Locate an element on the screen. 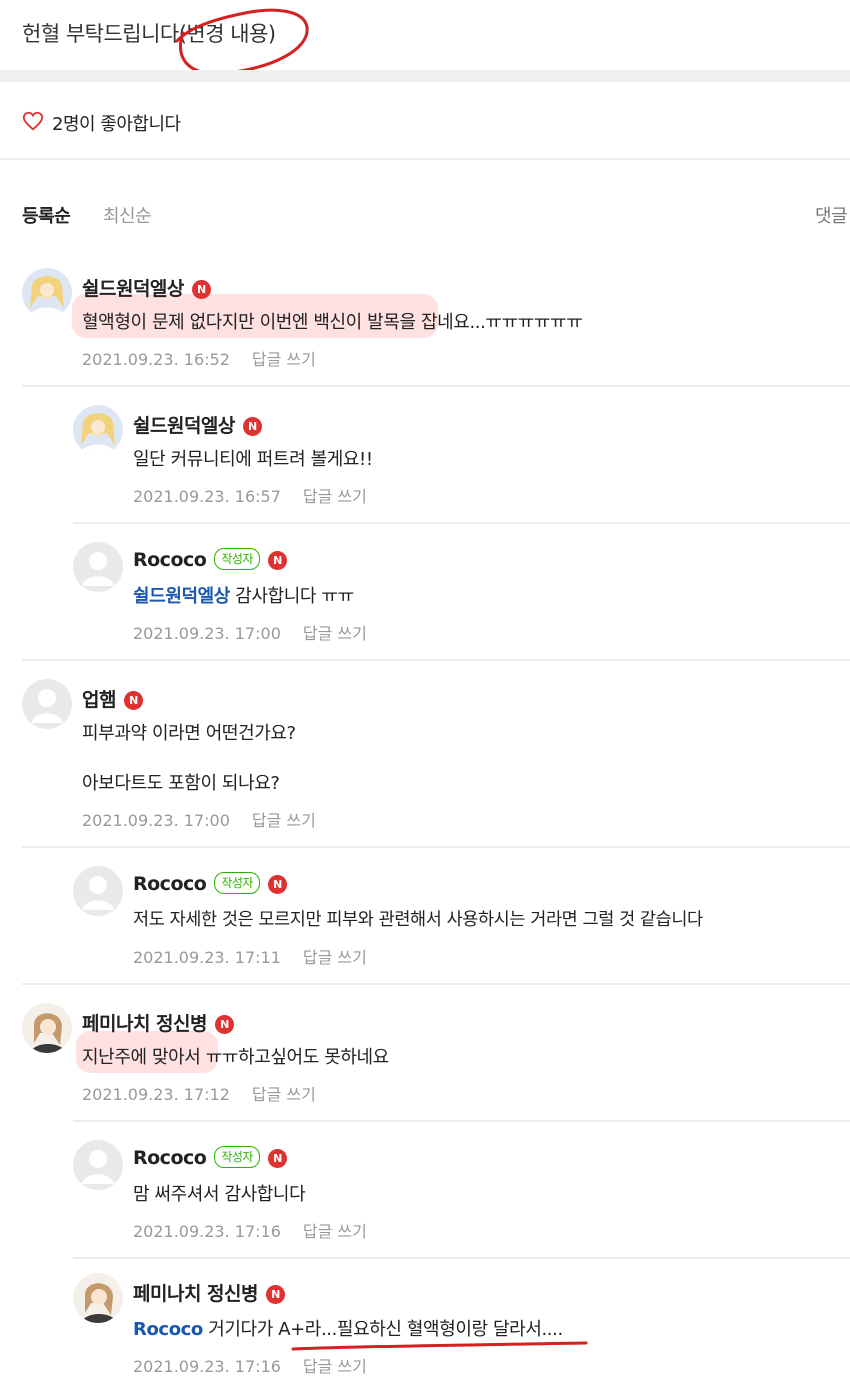 The image size is (850, 1399). comment-body: 지난주에 맞아서 ㅠㅠ하고싶어도 못하네요 is located at coordinates (235, 1057).